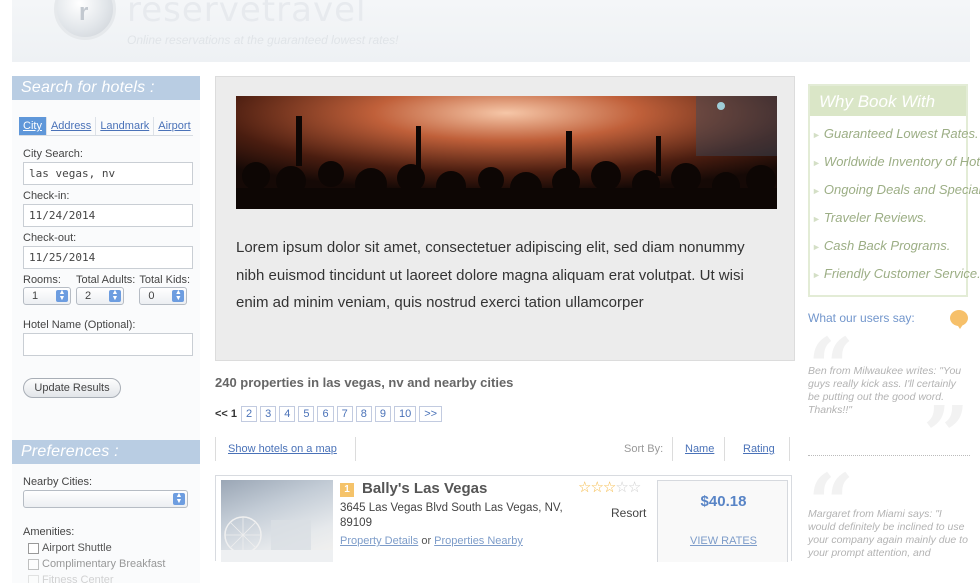 Image resolution: width=980 pixels, height=583 pixels. I want to click on star-rating: ☆☆☆☆☆, so click(609, 487).